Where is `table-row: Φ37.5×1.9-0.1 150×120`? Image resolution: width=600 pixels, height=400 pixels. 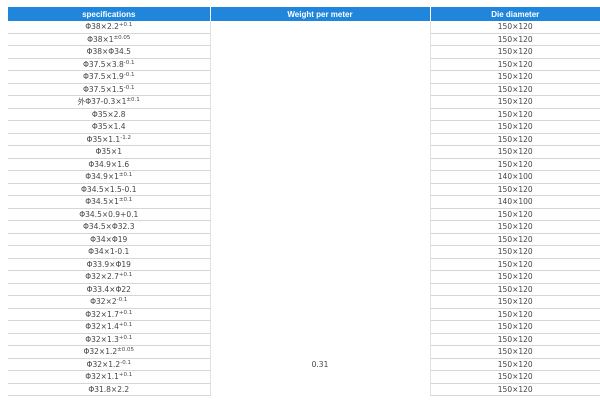
table-row: Φ37.5×1.9-0.1 150×120 is located at coordinates (304, 77).